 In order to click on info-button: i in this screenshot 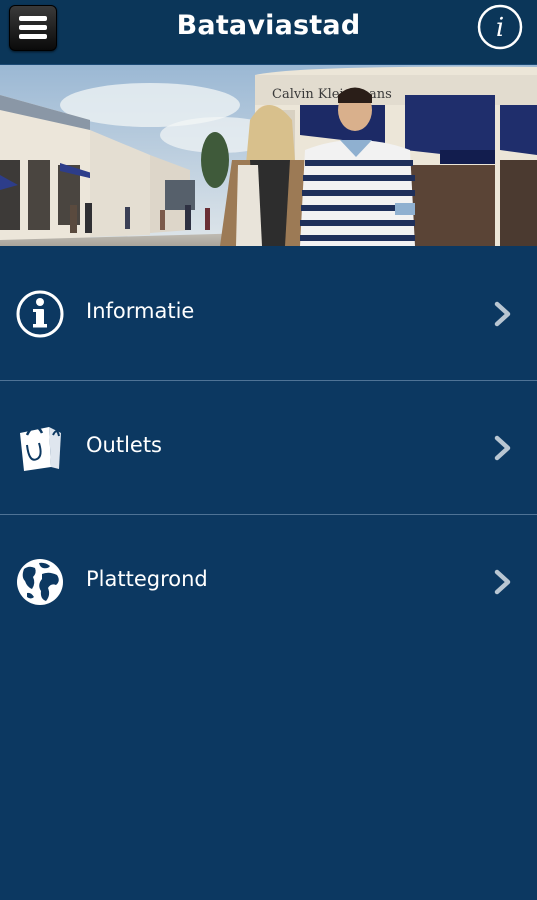, I will do `click(500, 27)`.